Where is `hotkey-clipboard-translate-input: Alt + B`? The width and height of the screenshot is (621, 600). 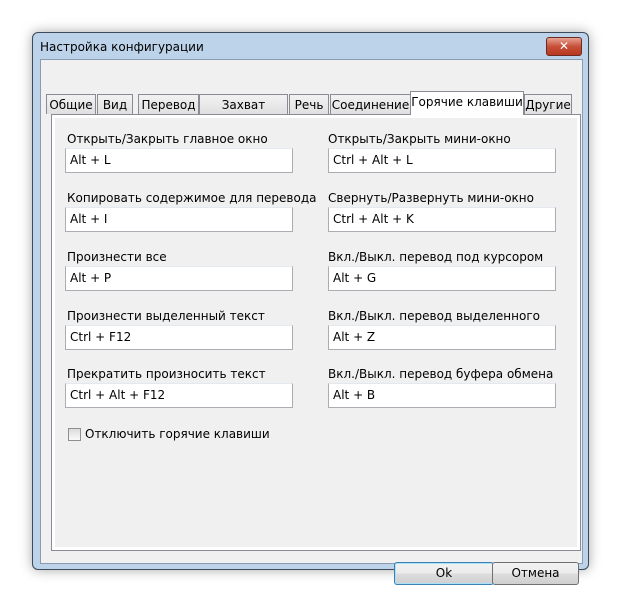
hotkey-clipboard-translate-input: Alt + B is located at coordinates (442, 395).